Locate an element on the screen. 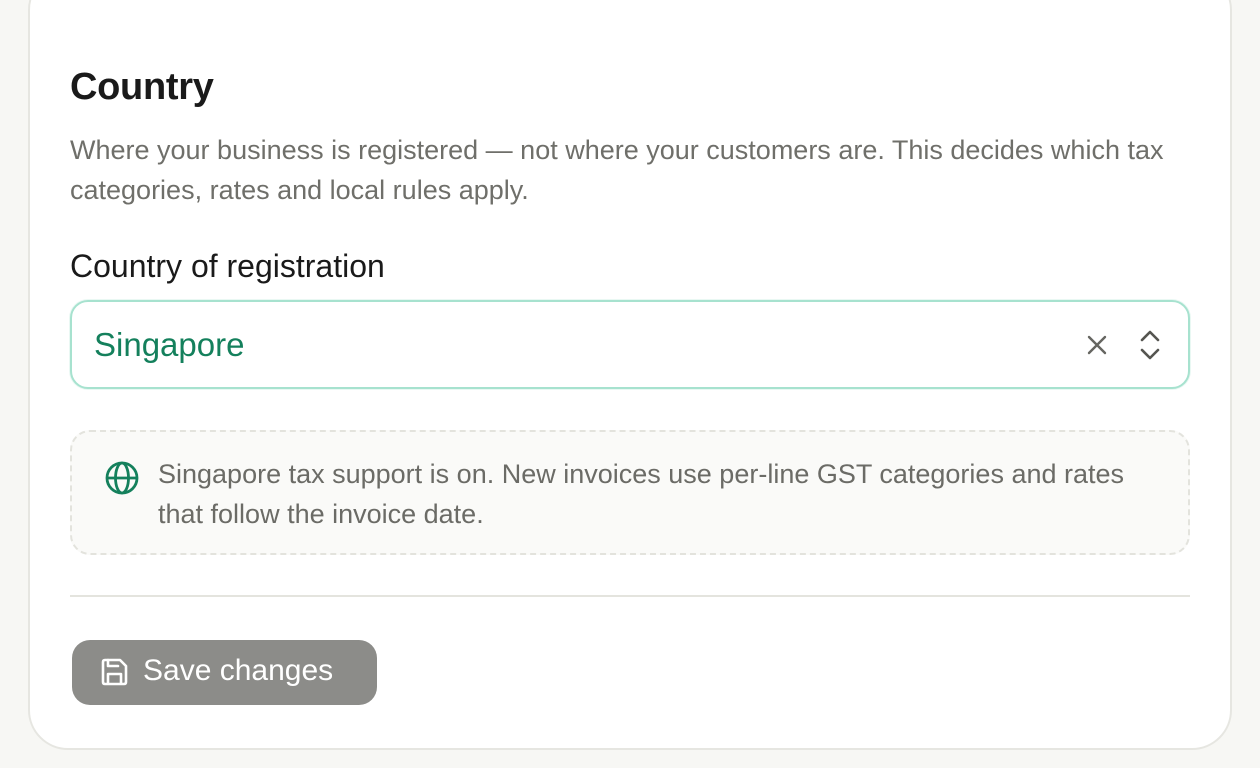 This screenshot has width=1260, height=768. save-button-label: Save changes is located at coordinates (238, 670).